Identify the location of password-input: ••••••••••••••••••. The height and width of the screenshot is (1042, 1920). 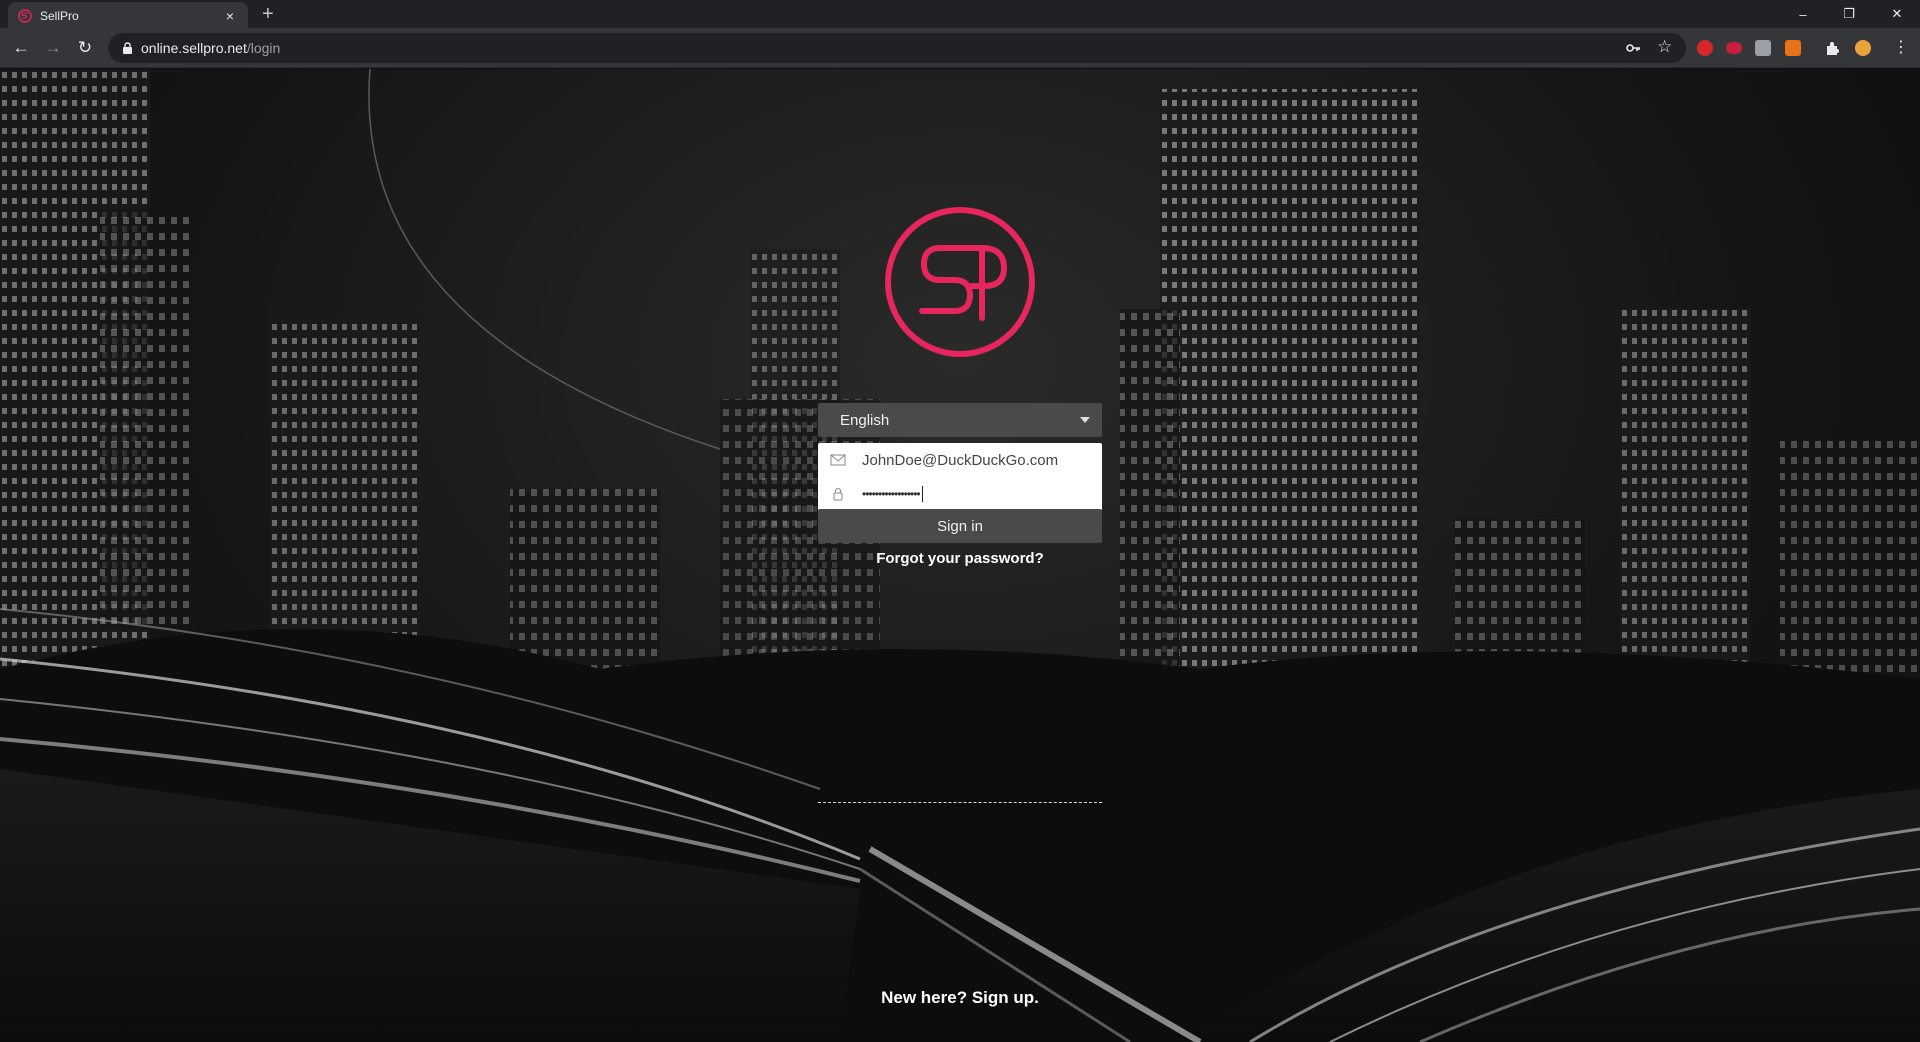
(891, 494).